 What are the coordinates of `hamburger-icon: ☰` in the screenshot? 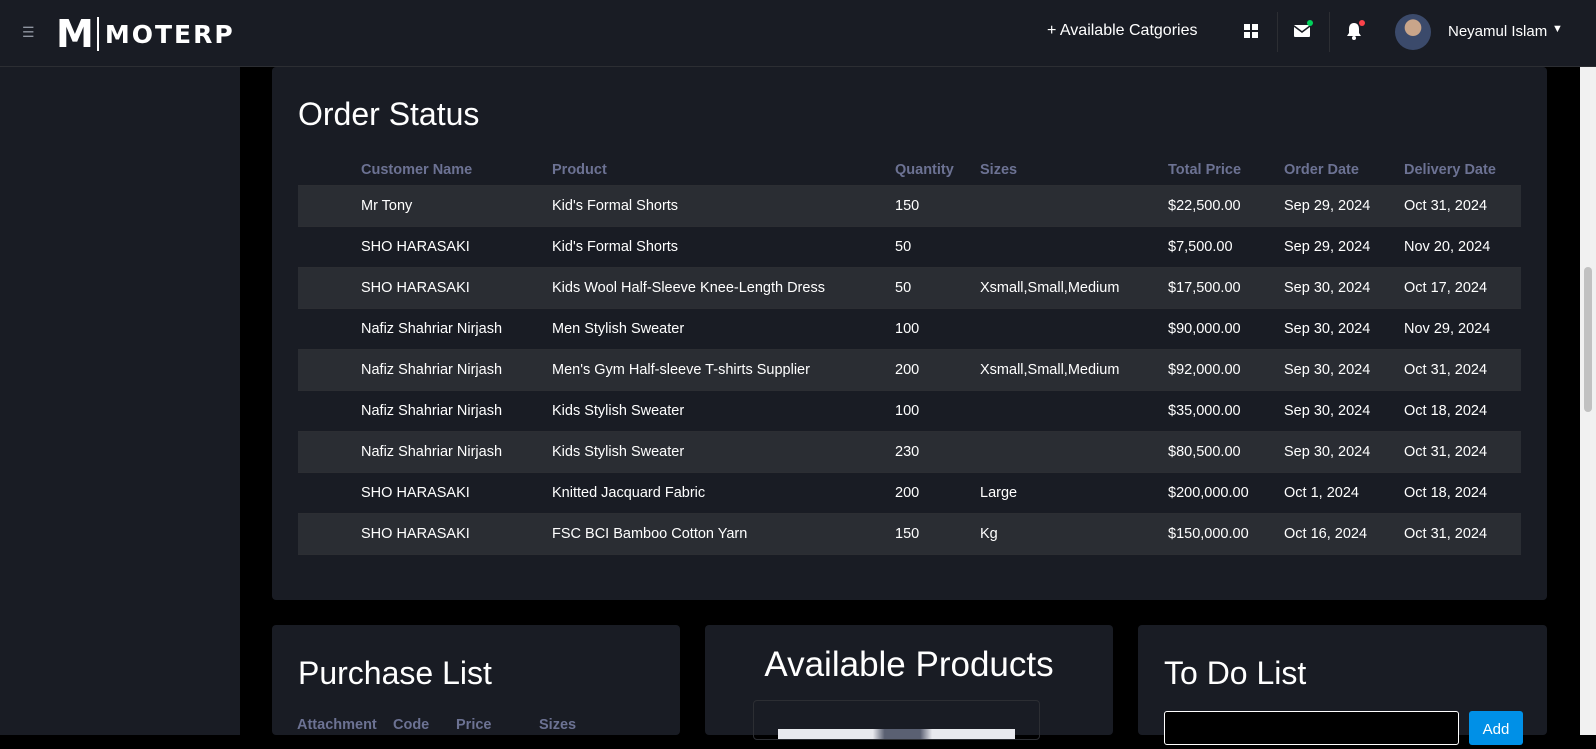 It's located at (30, 32).